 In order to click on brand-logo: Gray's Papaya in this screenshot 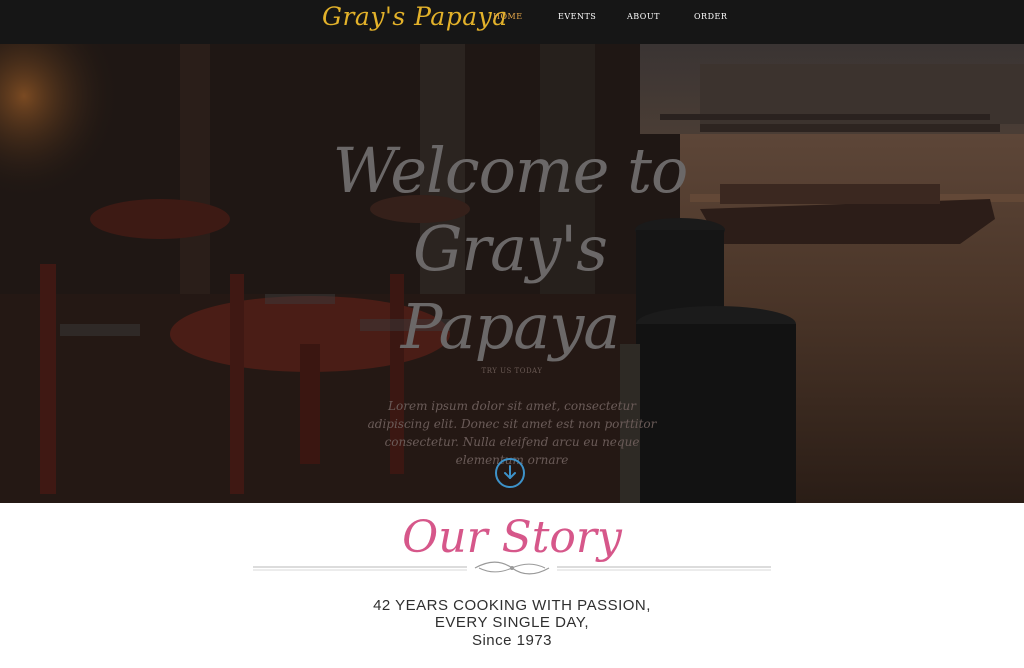, I will do `click(415, 16)`.